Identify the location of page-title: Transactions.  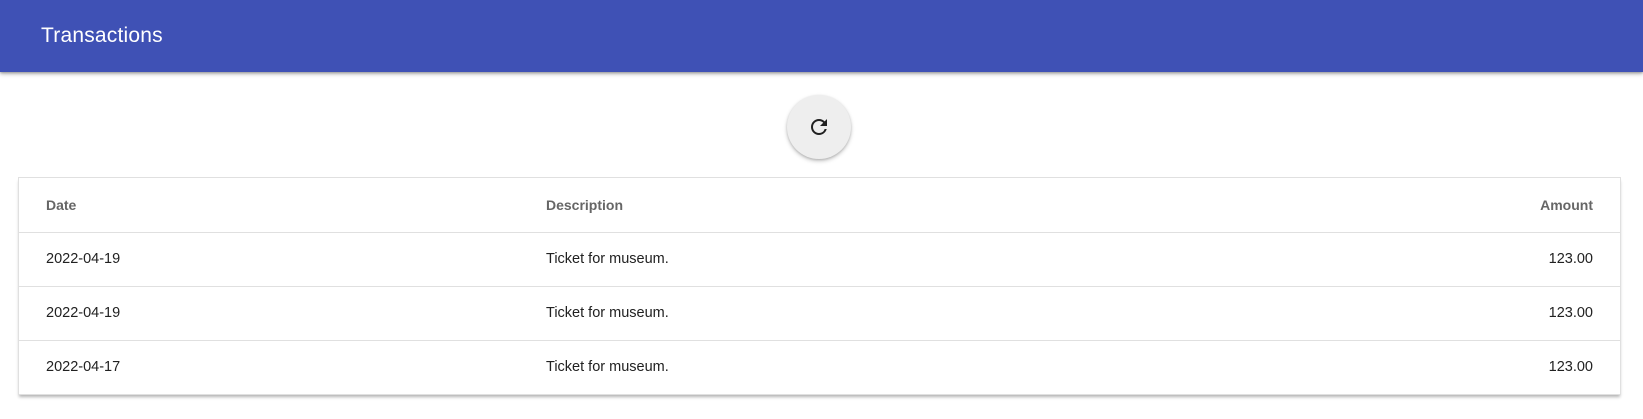
(102, 35).